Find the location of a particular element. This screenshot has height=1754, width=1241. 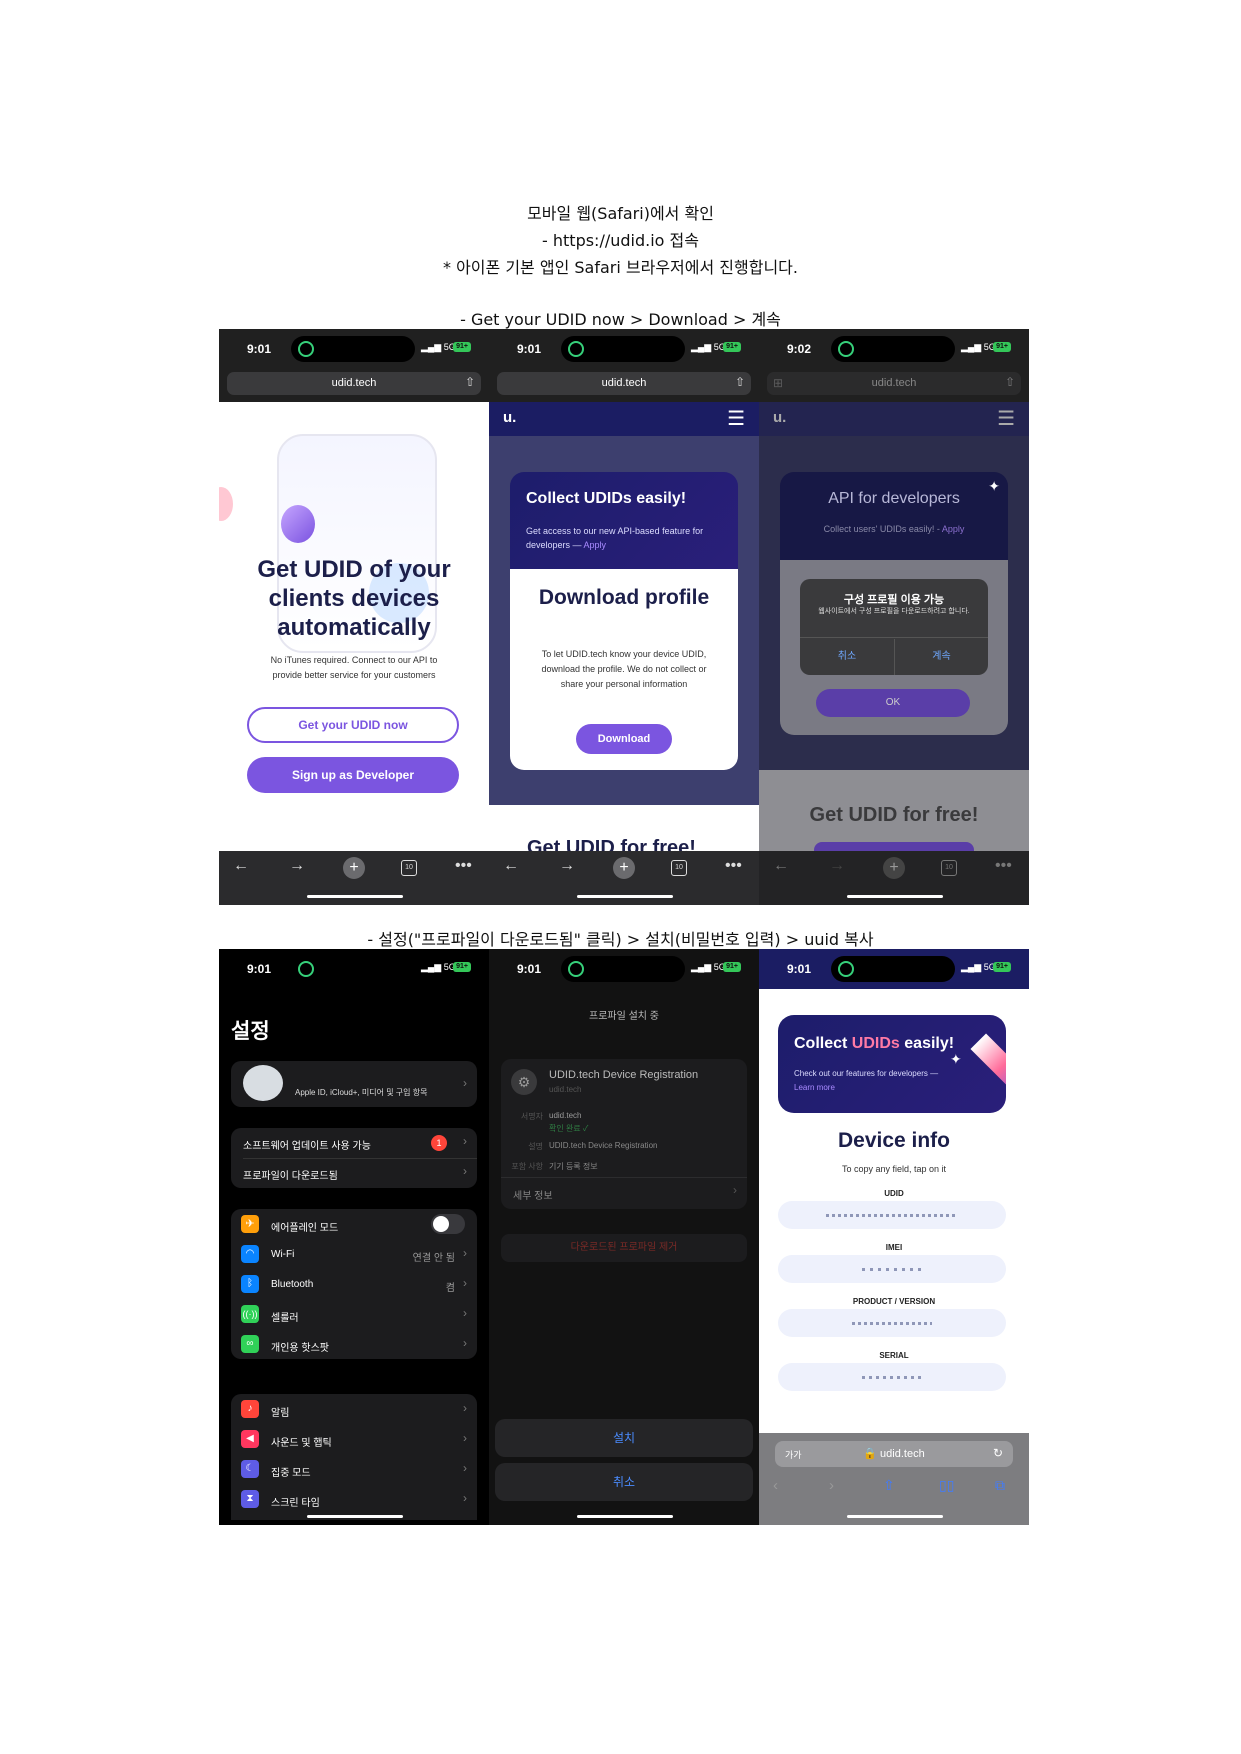

copy-hint: To copy any field, tap on it is located at coordinates (894, 1169).